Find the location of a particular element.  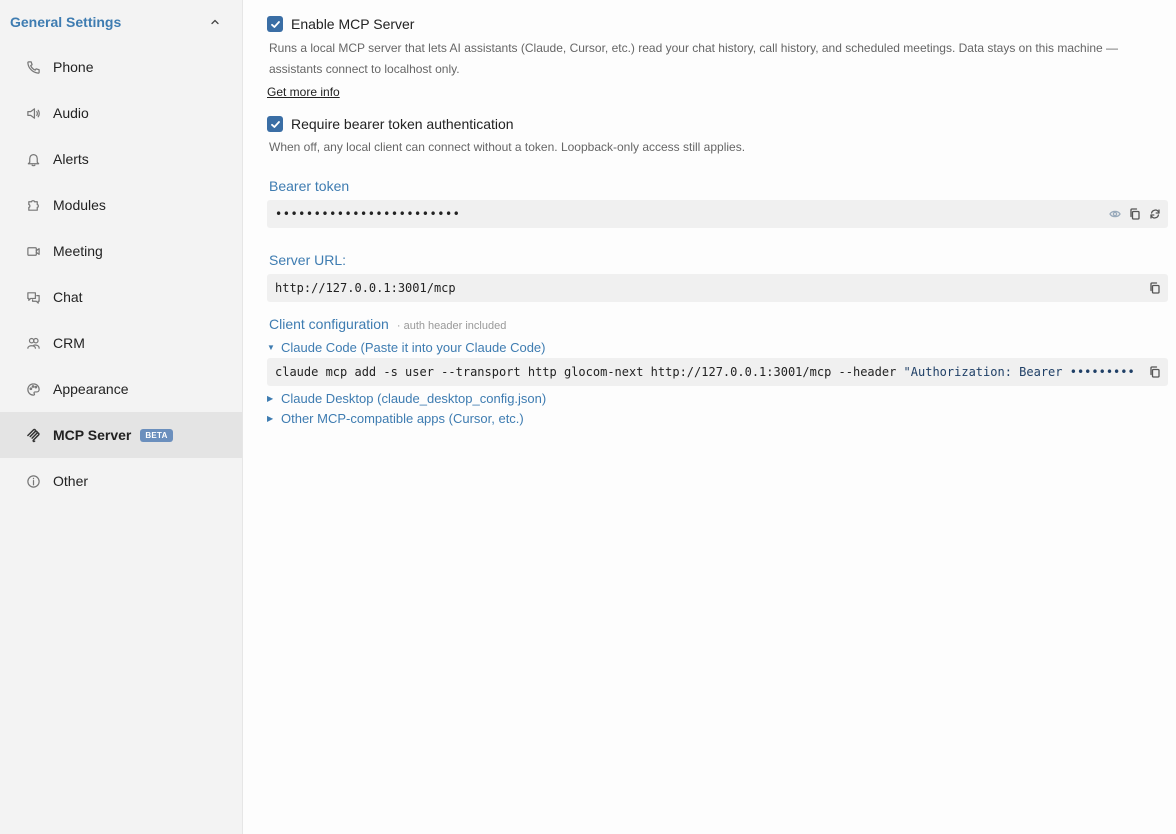

enable-mcp-label: Enable MCP Server is located at coordinates (353, 24).